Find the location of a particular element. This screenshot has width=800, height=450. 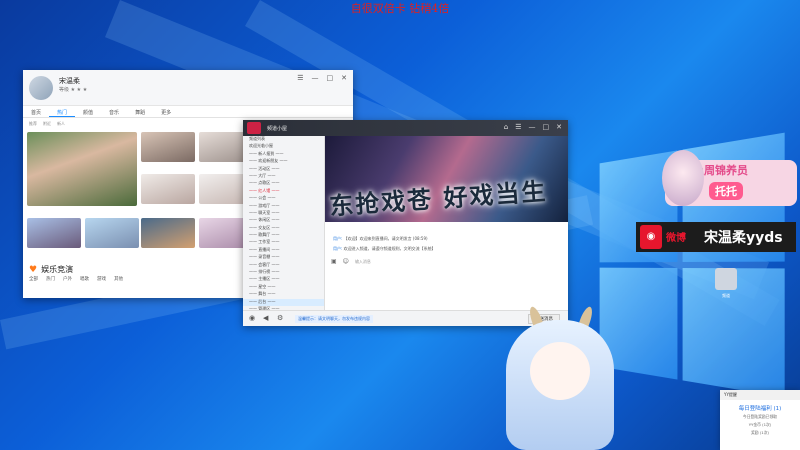

channel-tree-item: —— 星空 —— is located at coordinates (283, 287).